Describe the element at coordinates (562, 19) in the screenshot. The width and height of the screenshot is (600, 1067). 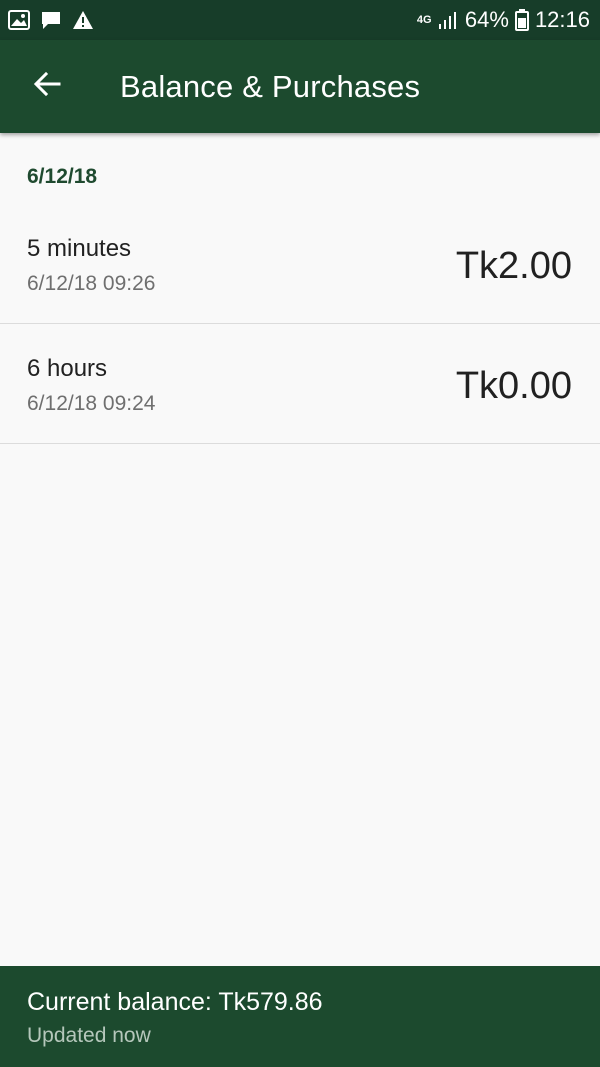
I see `clock: 12:16` at that location.